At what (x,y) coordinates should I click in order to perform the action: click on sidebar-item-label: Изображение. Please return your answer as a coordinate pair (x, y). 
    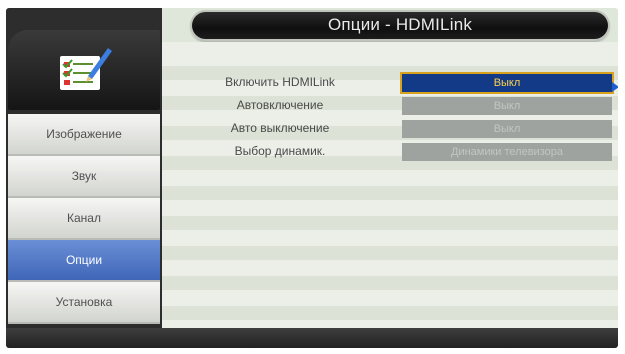
    Looking at the image, I should click on (84, 134).